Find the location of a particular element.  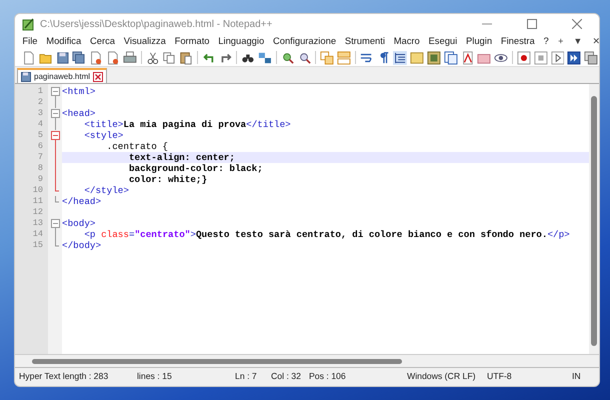

code-line: background-color: black; is located at coordinates (195, 168).